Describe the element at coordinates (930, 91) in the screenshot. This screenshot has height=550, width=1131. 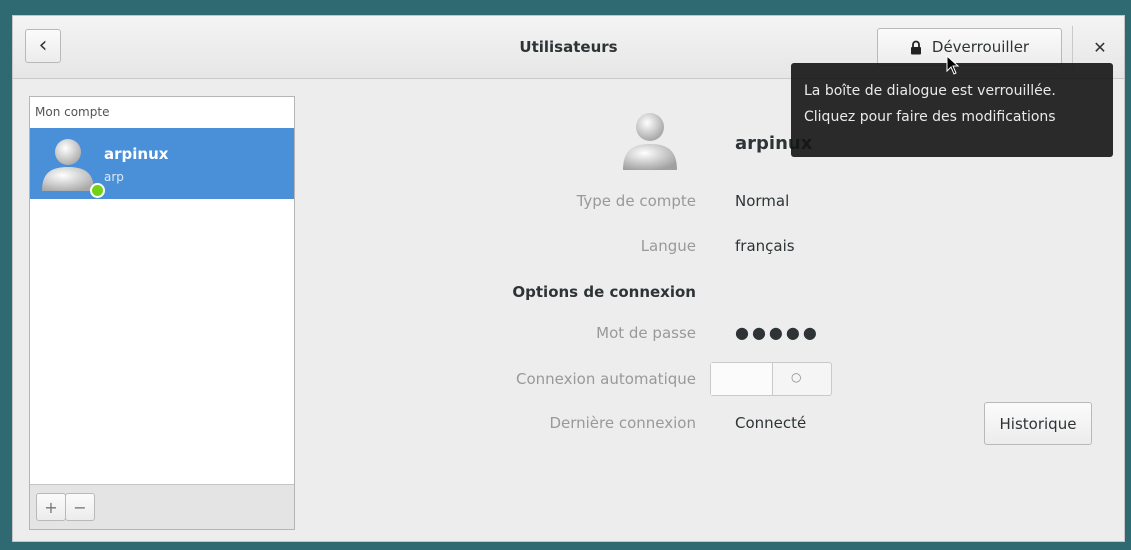
I see `tooltip-line-1: La boîte de dialogue est verrouillée.` at that location.